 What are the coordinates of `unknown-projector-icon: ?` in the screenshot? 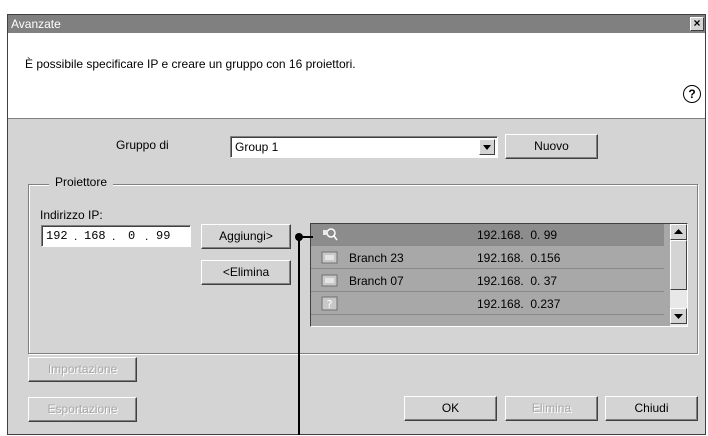 It's located at (330, 303).